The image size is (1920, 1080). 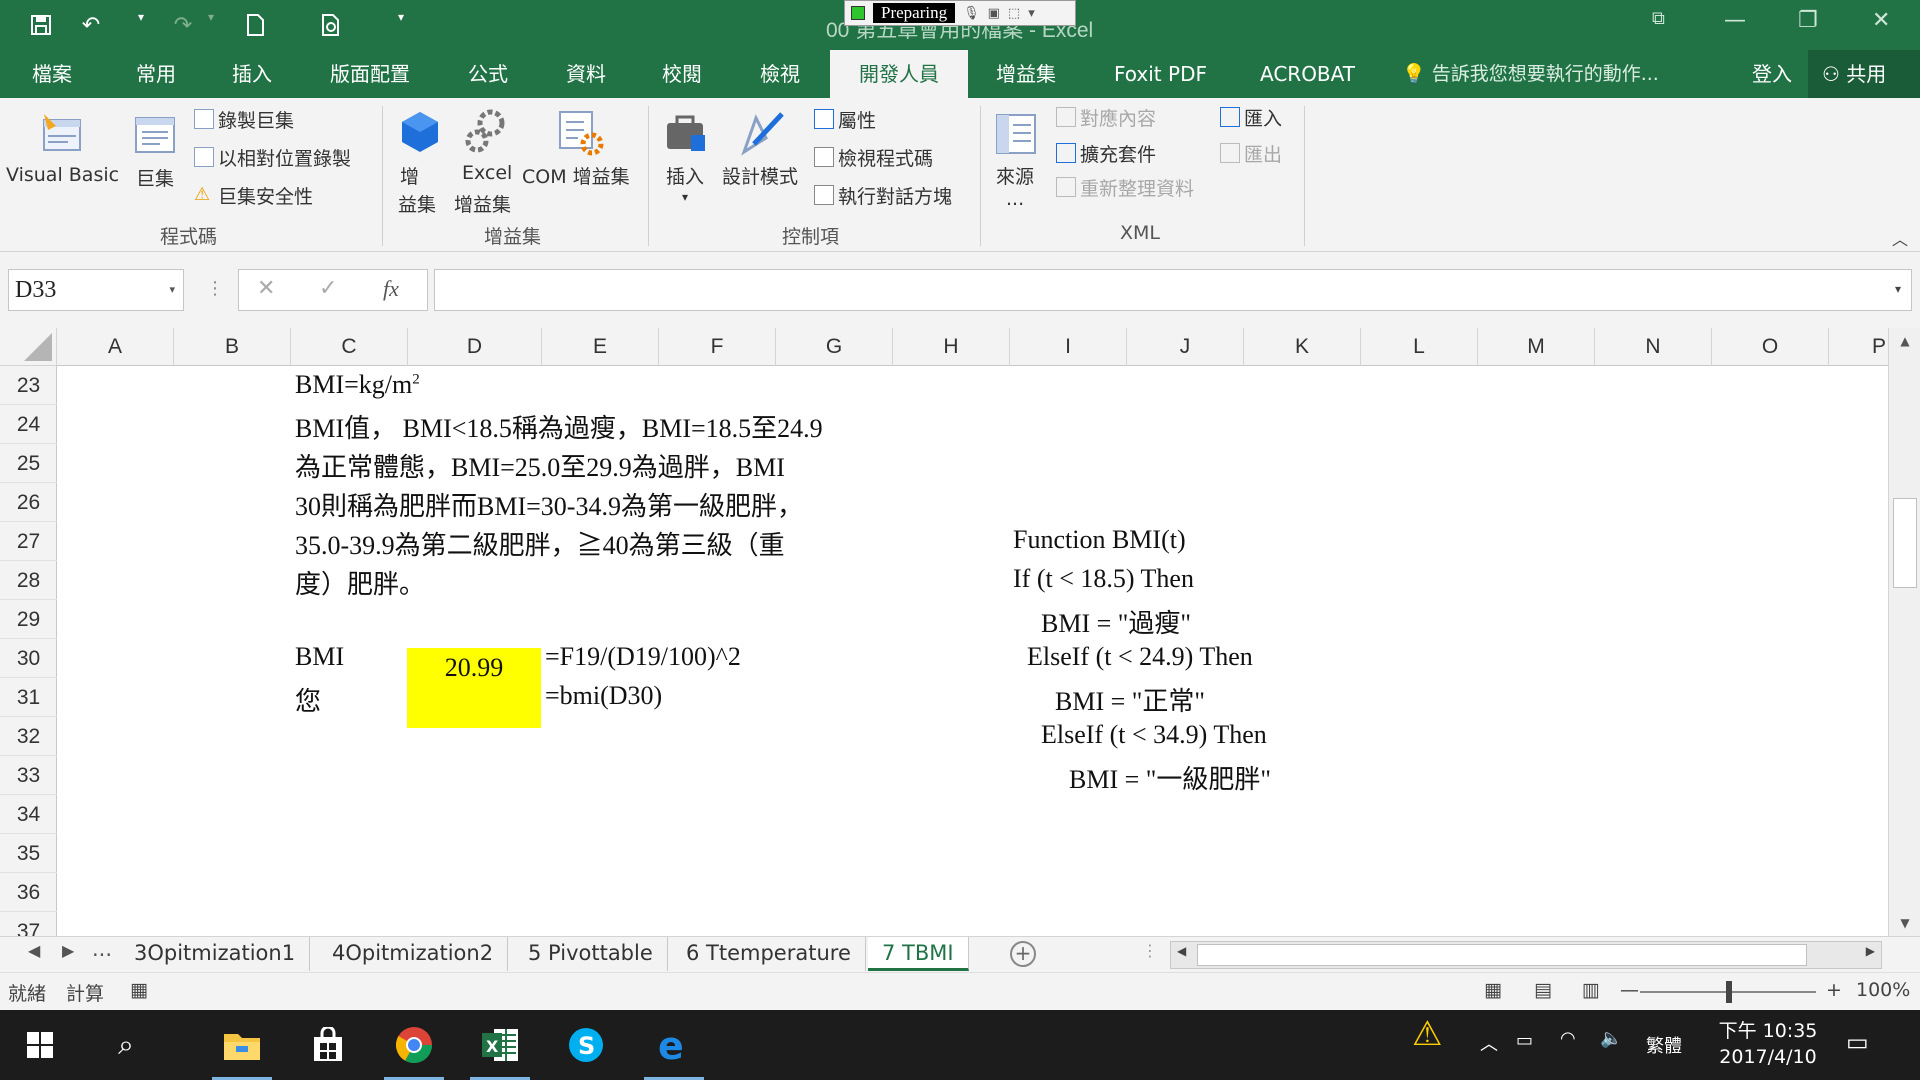 What do you see at coordinates (1735, 20) in the screenshot?
I see `minimize-icon: —` at bounding box center [1735, 20].